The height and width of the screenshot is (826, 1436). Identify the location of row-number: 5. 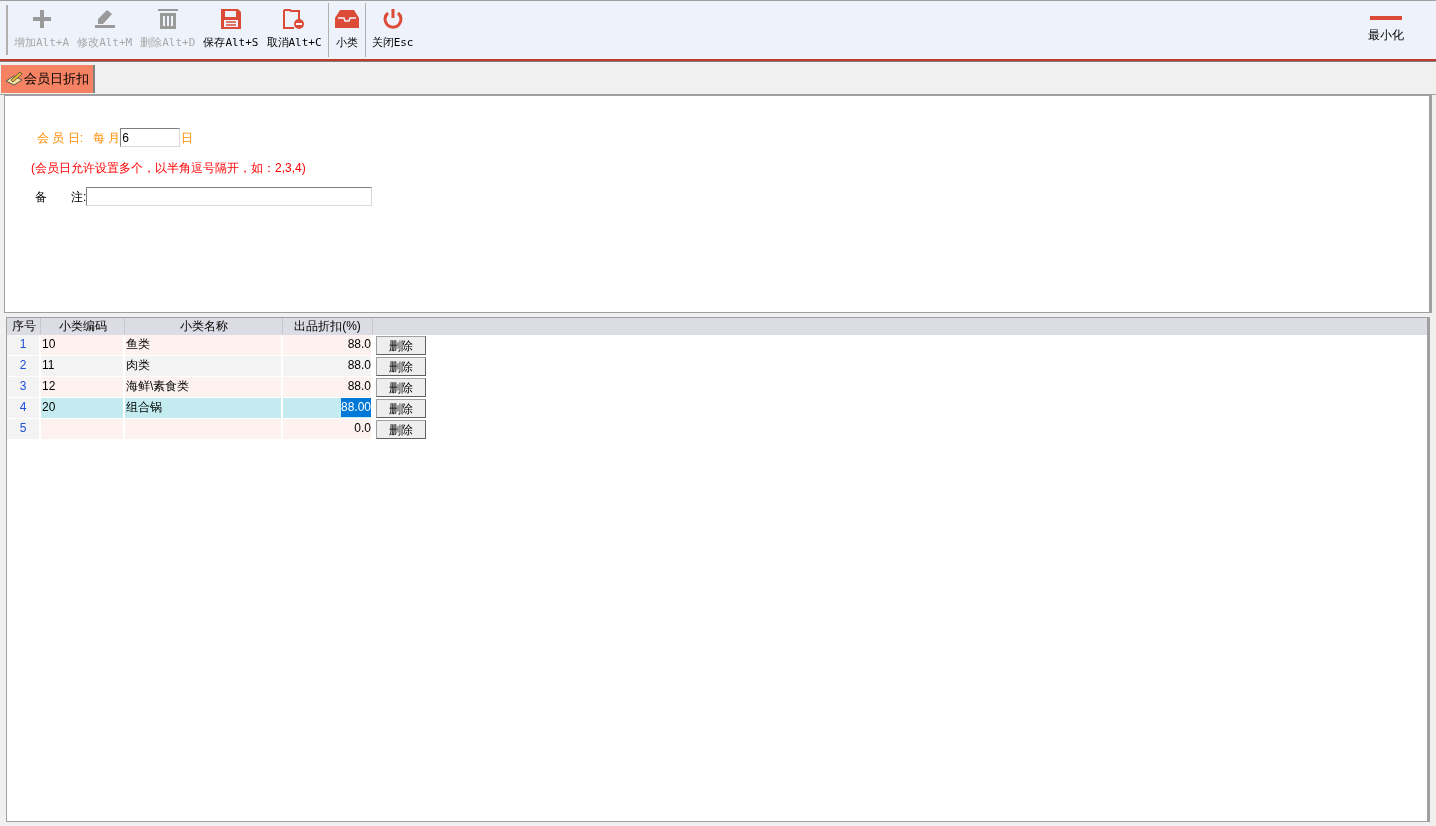
(24, 429).